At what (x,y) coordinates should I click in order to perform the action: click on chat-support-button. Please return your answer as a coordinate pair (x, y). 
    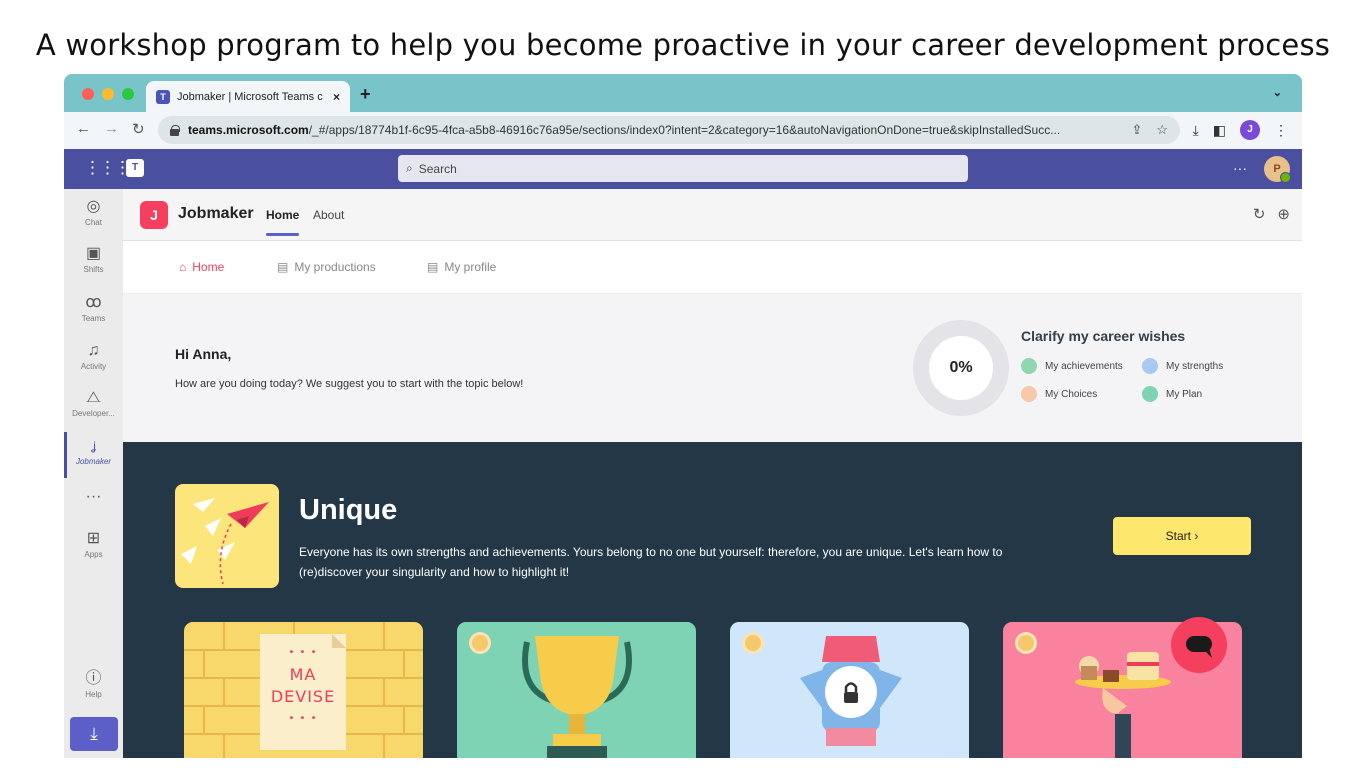
    Looking at the image, I should click on (1199, 645).